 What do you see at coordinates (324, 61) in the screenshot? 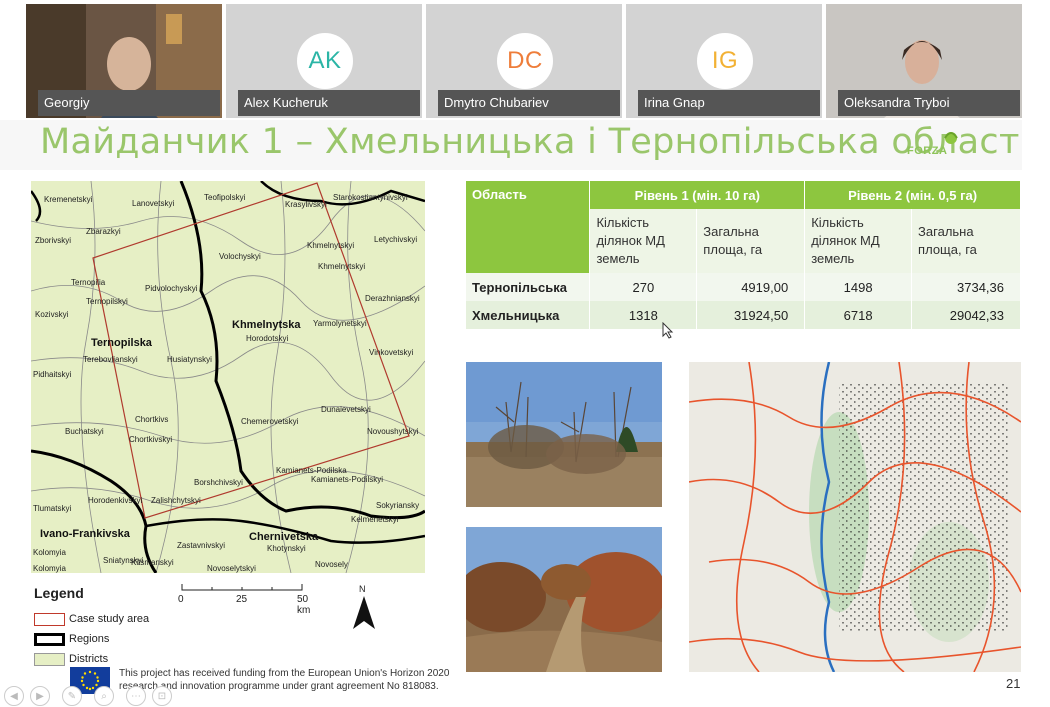
I see `participant-tile-alex: AK Alex Kucheruk` at bounding box center [324, 61].